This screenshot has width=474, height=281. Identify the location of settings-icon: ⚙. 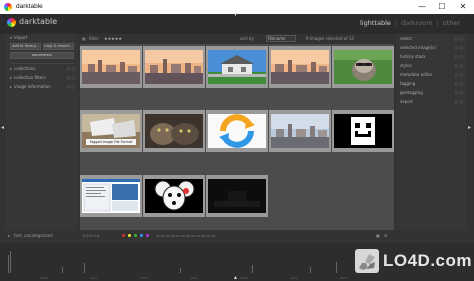
(386, 235).